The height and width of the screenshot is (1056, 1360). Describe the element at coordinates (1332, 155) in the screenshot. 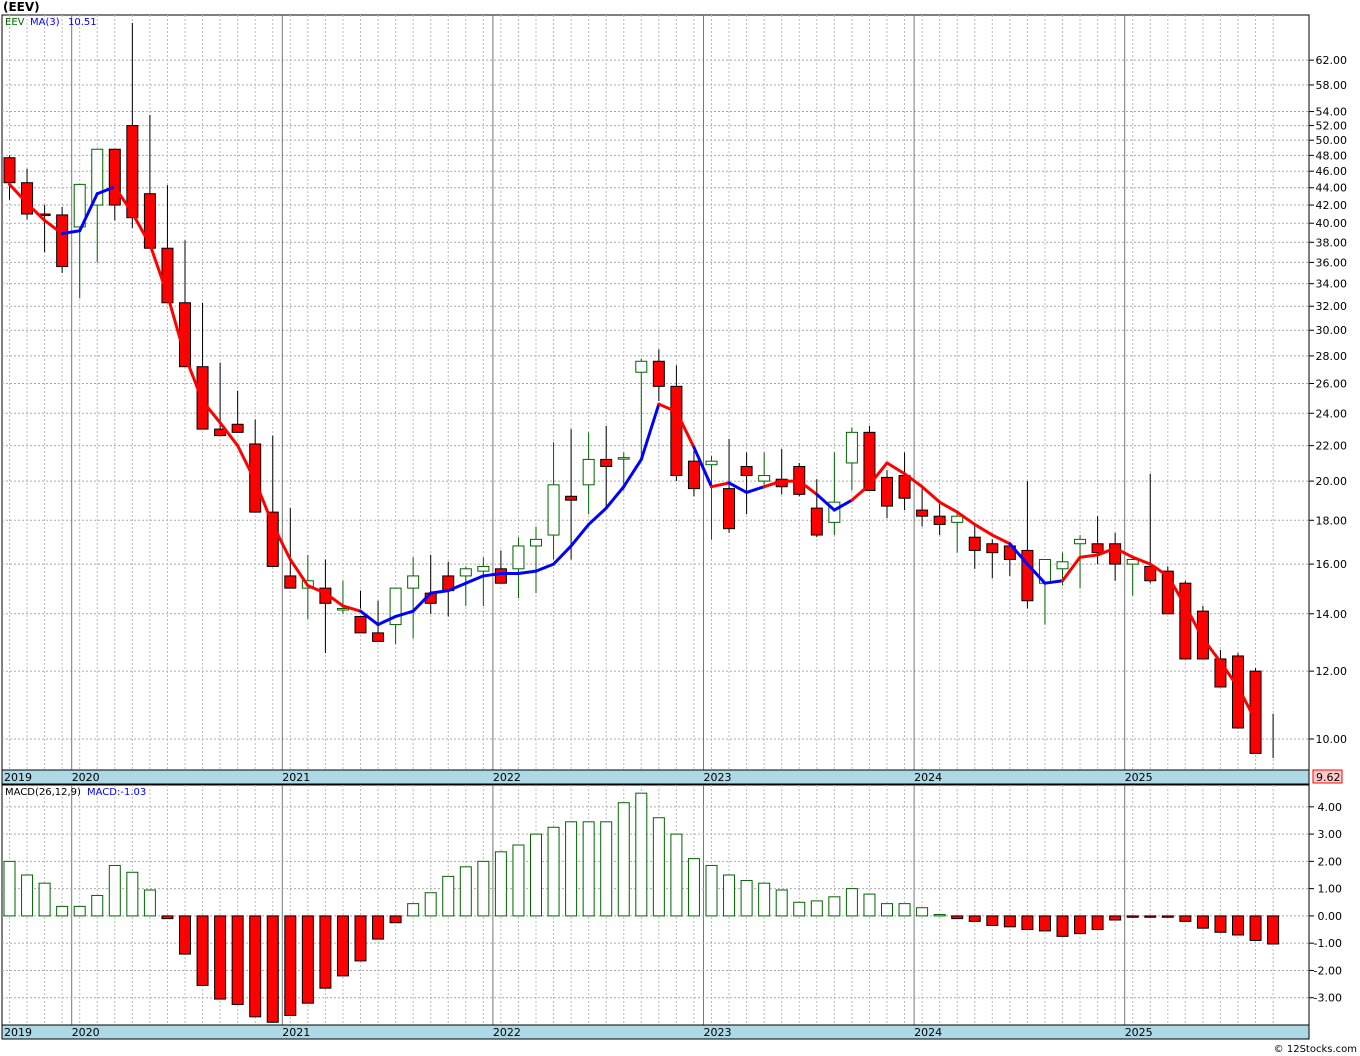

I see `price-y-tick-label: 48.00` at that location.